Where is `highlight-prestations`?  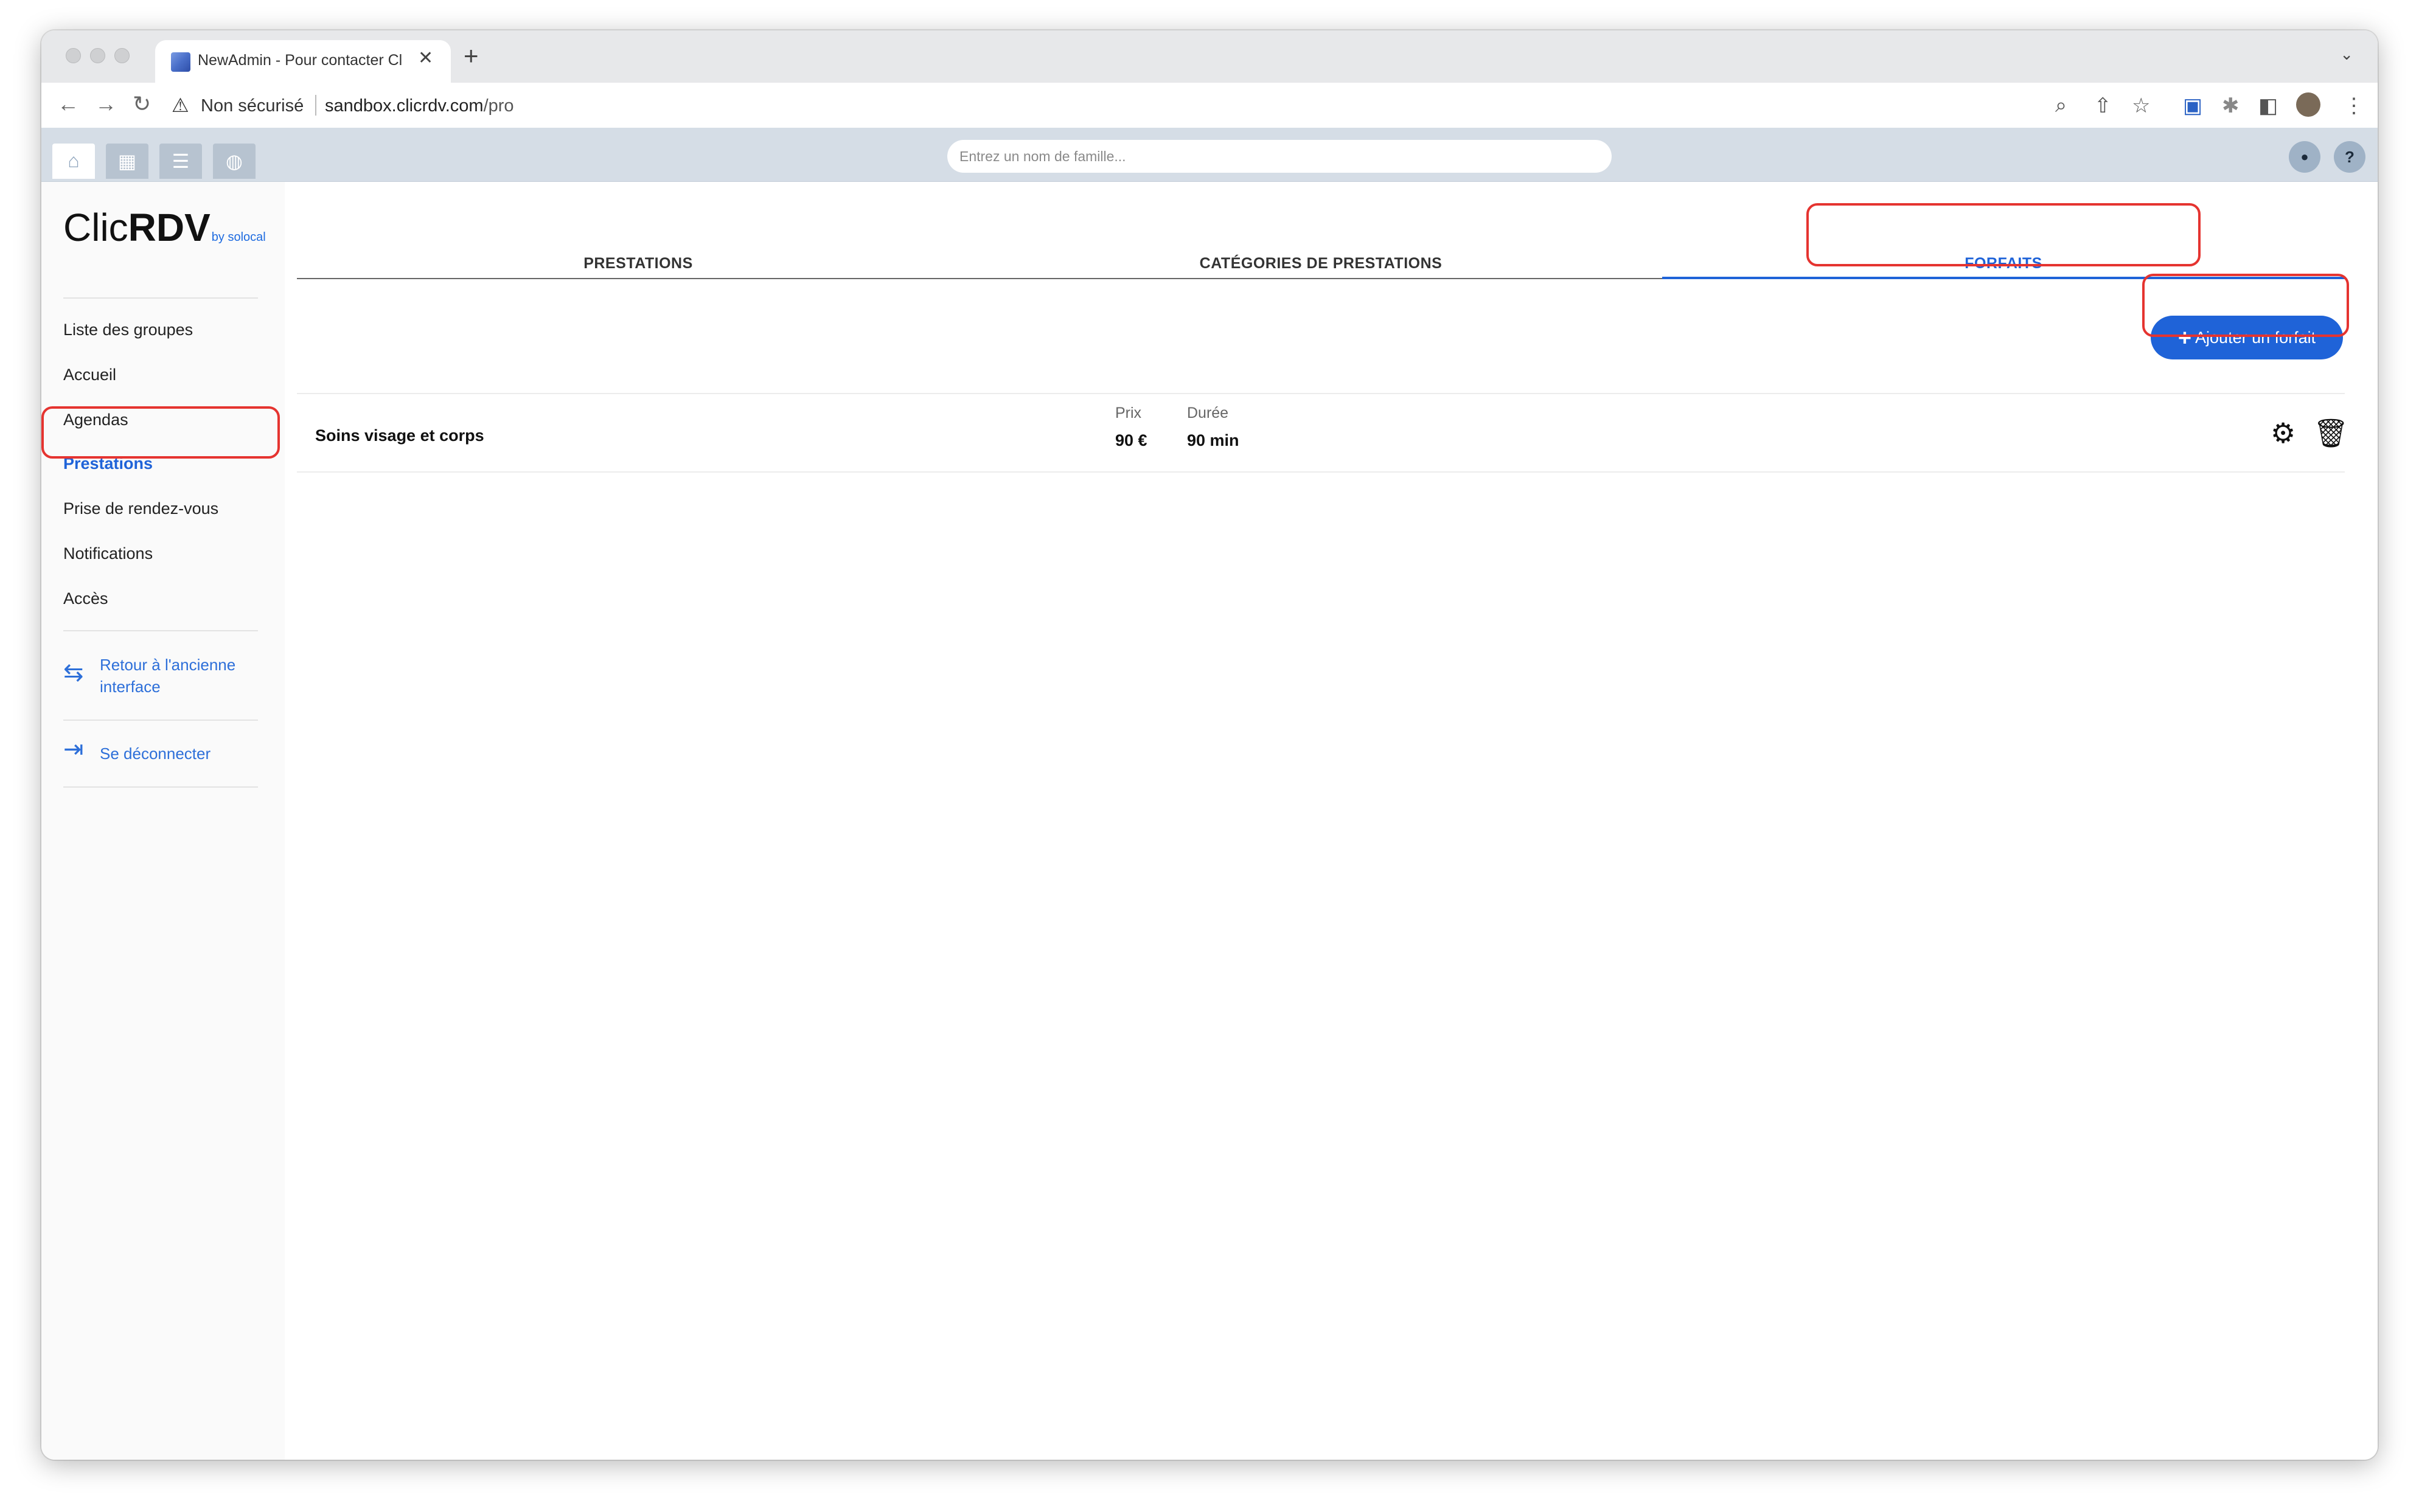
highlight-prestations is located at coordinates (160, 432).